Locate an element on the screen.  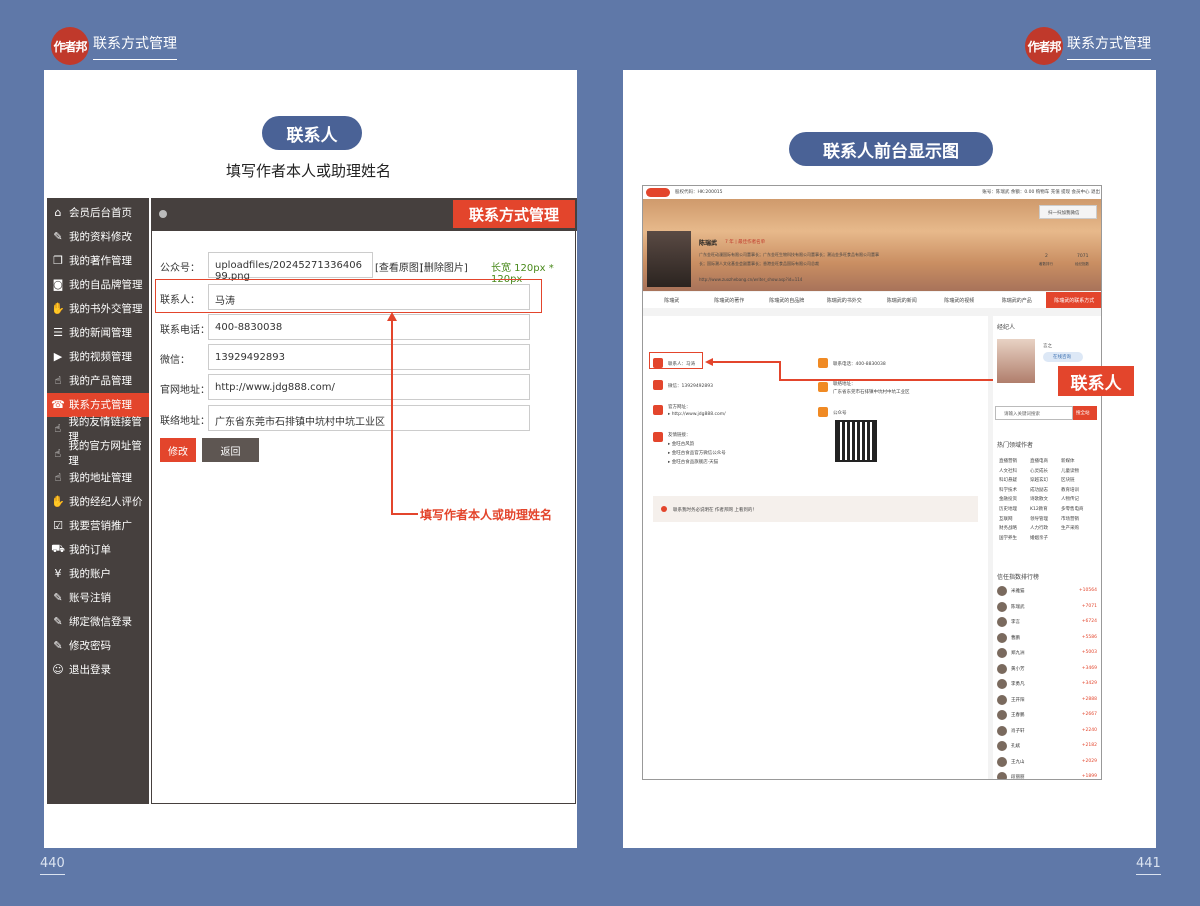
rank-row: 王春鹏 +2667 is located at coordinates (1047, 715).